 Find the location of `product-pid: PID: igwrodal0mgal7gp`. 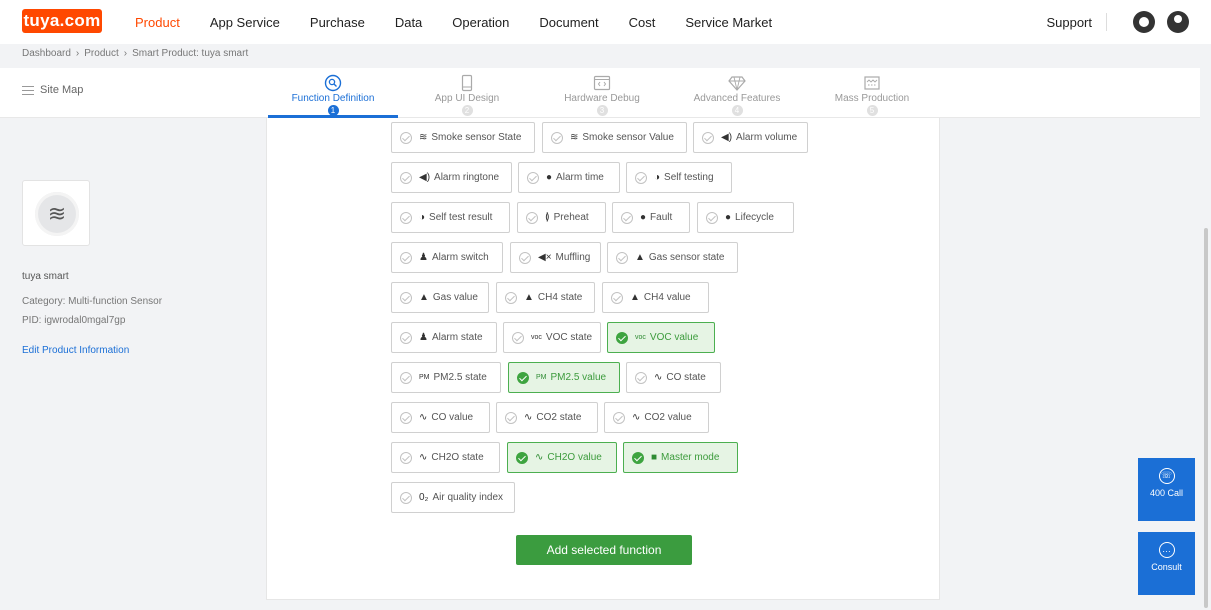

product-pid: PID: igwrodal0mgal7gp is located at coordinates (74, 320).